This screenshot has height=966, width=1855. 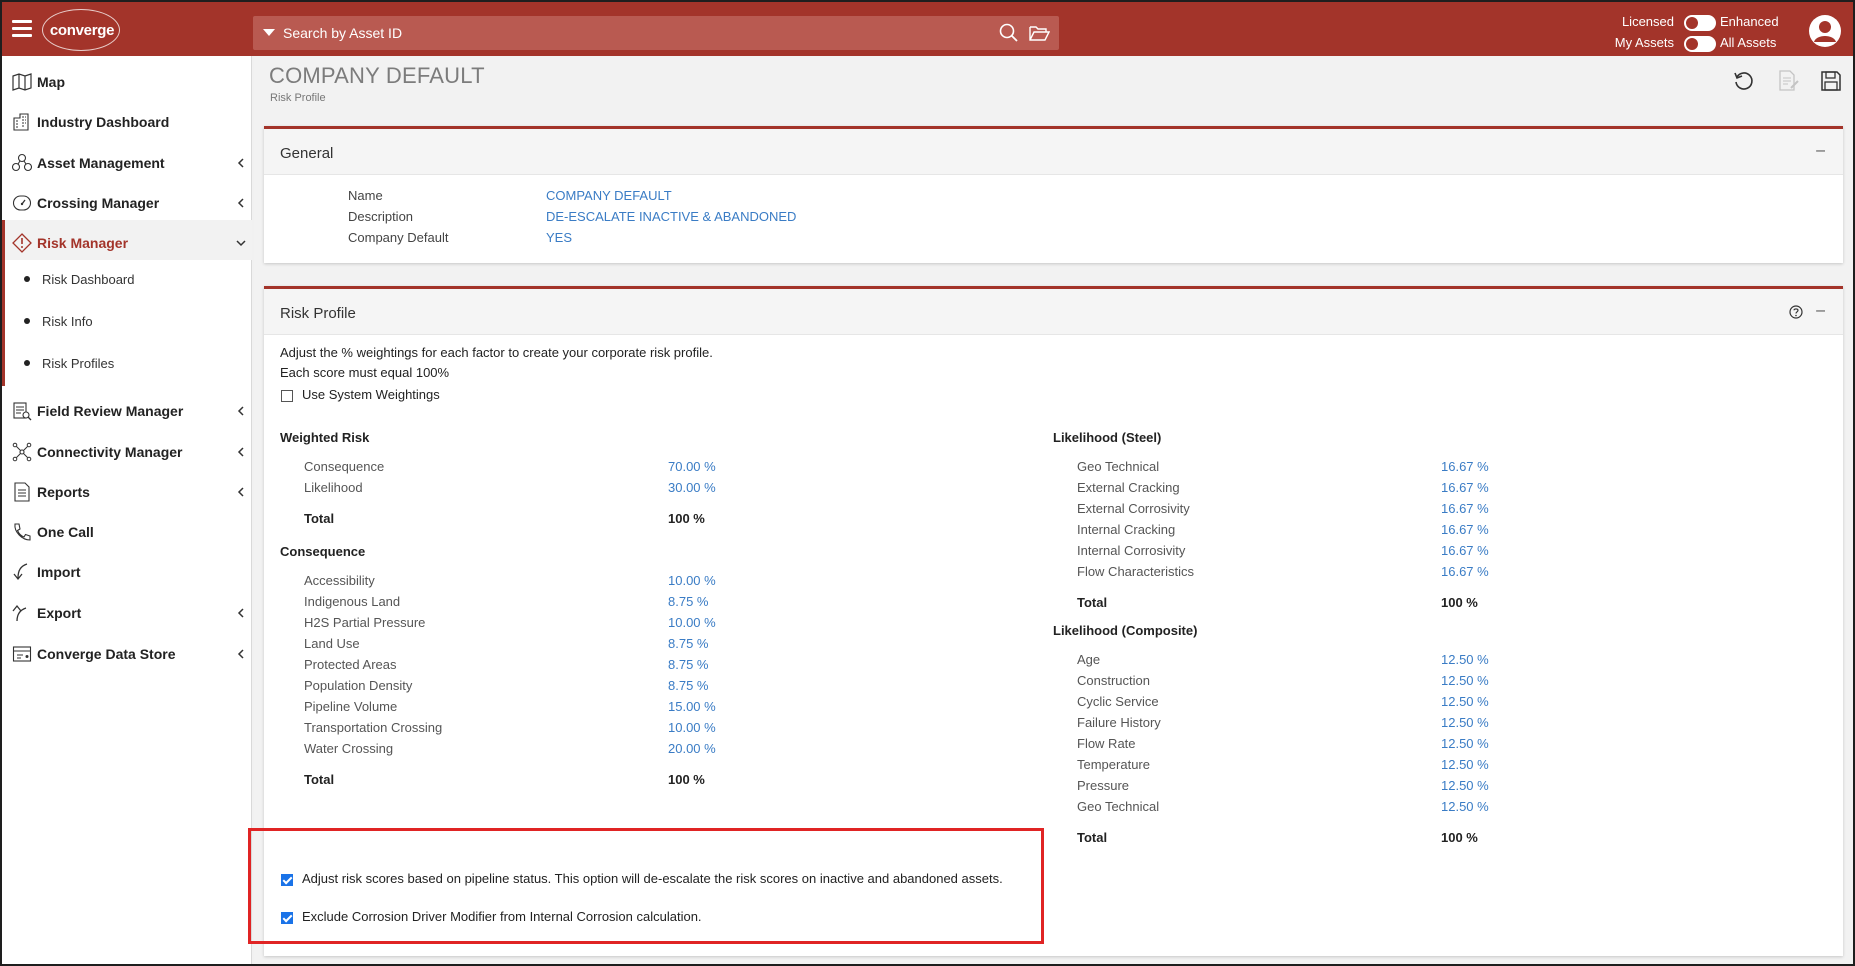 What do you see at coordinates (365, 372) in the screenshot?
I see `instructions-line-2: Each score must equal 100%` at bounding box center [365, 372].